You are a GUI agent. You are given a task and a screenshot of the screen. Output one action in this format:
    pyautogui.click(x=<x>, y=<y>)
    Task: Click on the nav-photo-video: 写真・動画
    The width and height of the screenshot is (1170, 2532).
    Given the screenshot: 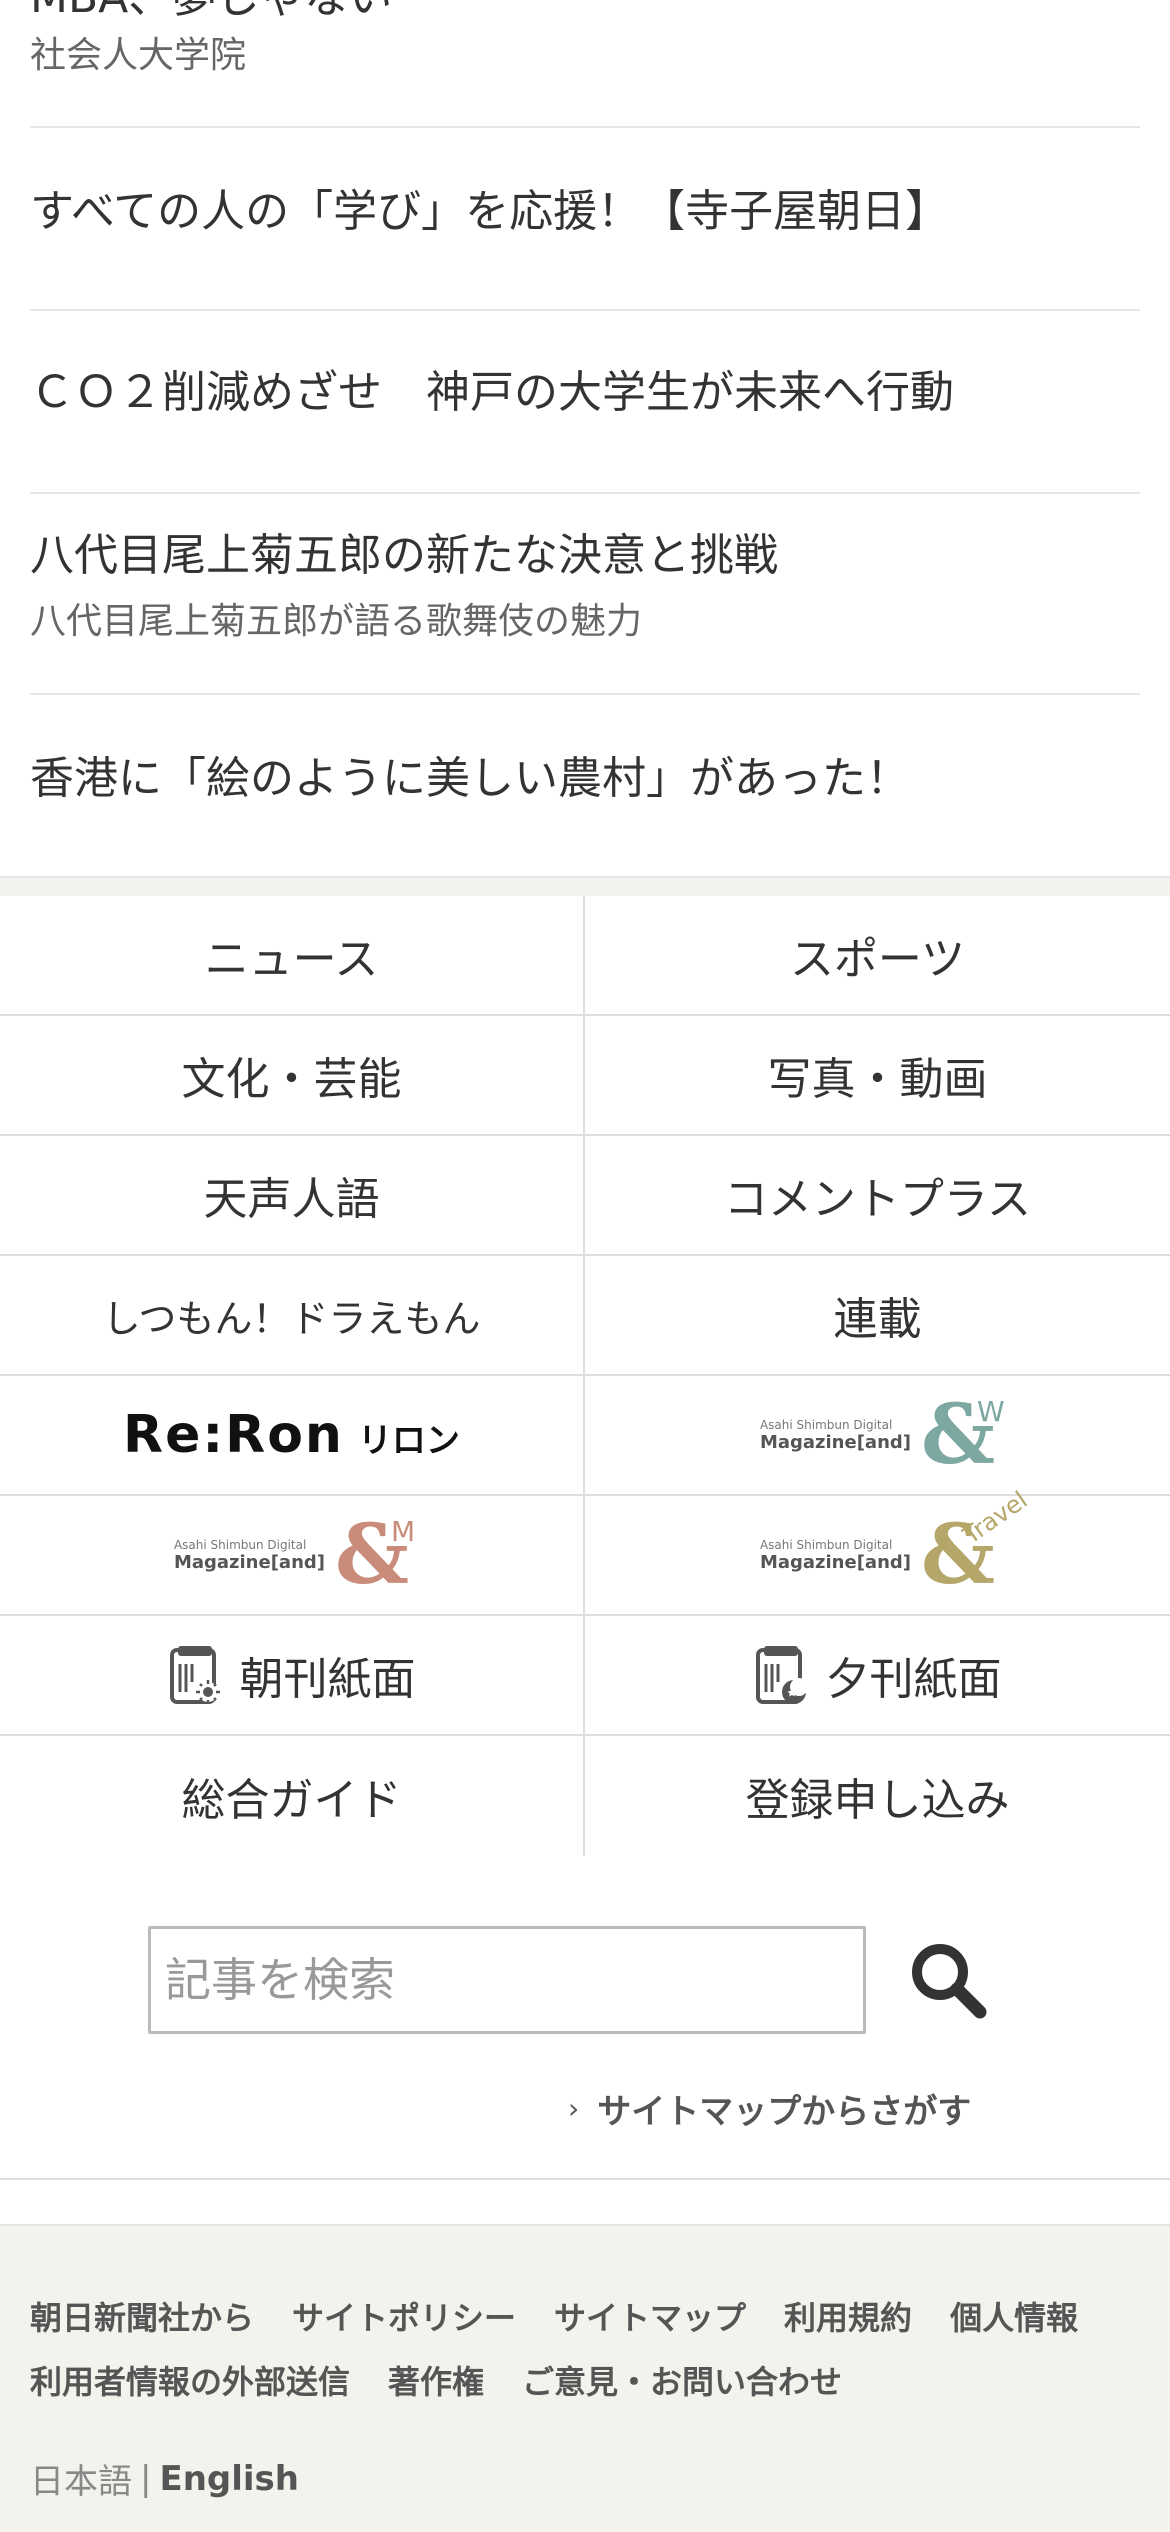 What is the action you would take?
    pyautogui.click(x=877, y=1076)
    